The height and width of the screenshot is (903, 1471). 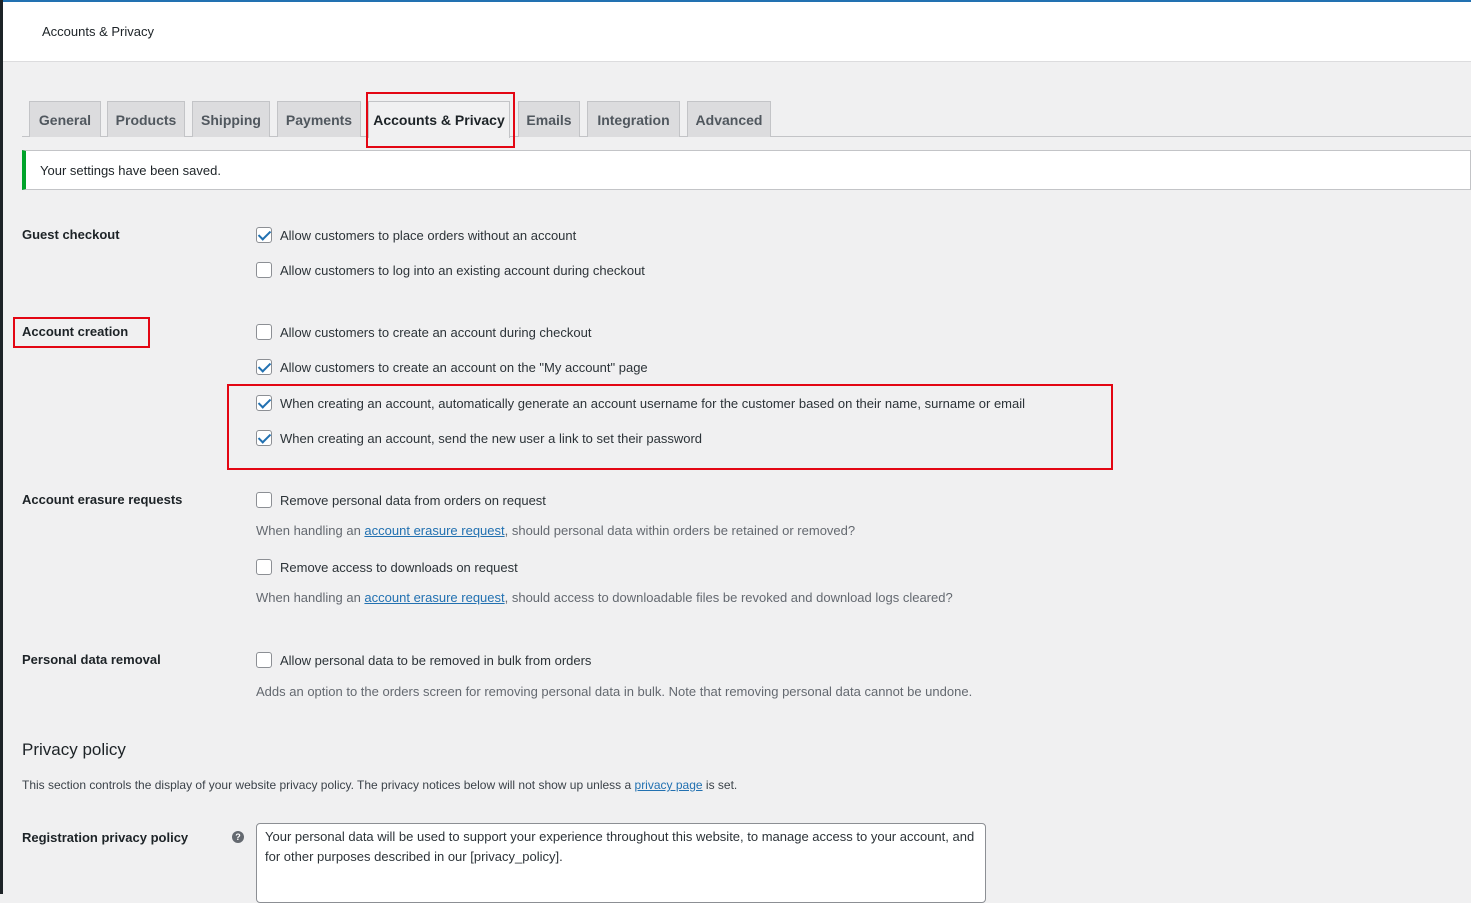 I want to click on registration-privacy-label: Registration privacy policy, so click(x=105, y=837).